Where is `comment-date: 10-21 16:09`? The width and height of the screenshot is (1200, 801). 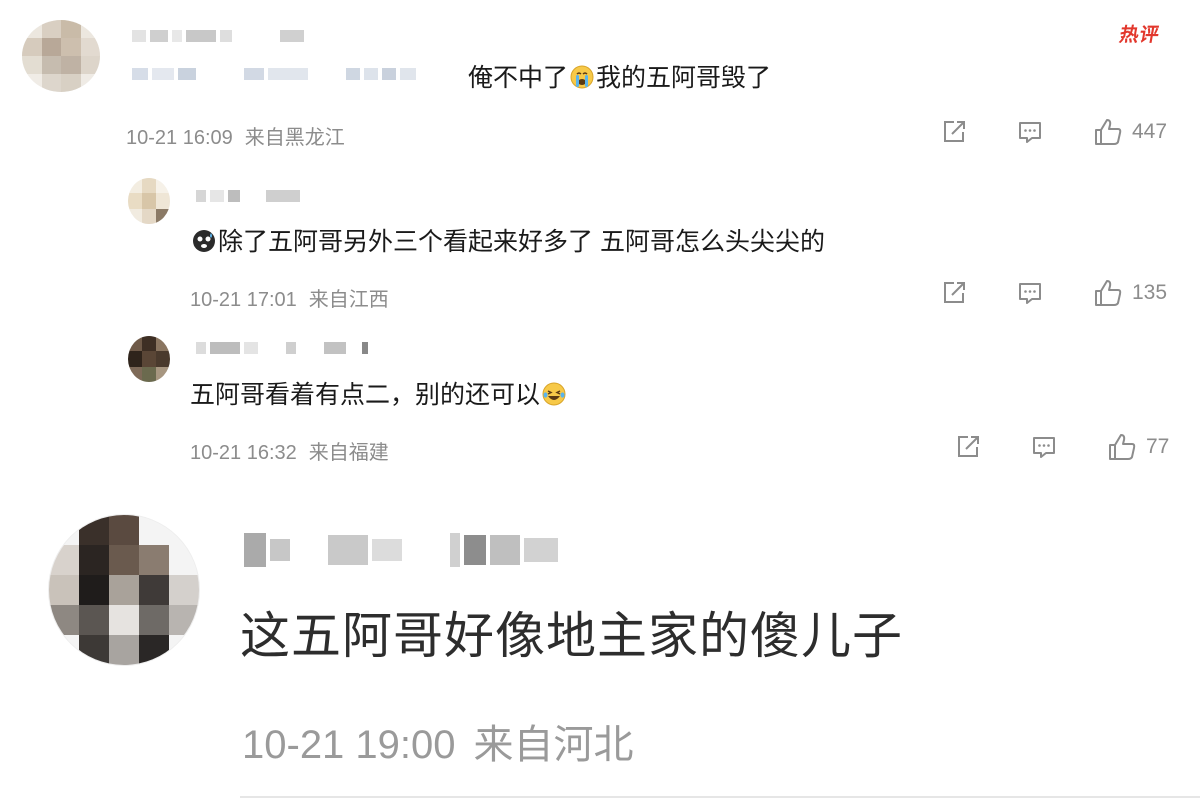 comment-date: 10-21 16:09 is located at coordinates (179, 138).